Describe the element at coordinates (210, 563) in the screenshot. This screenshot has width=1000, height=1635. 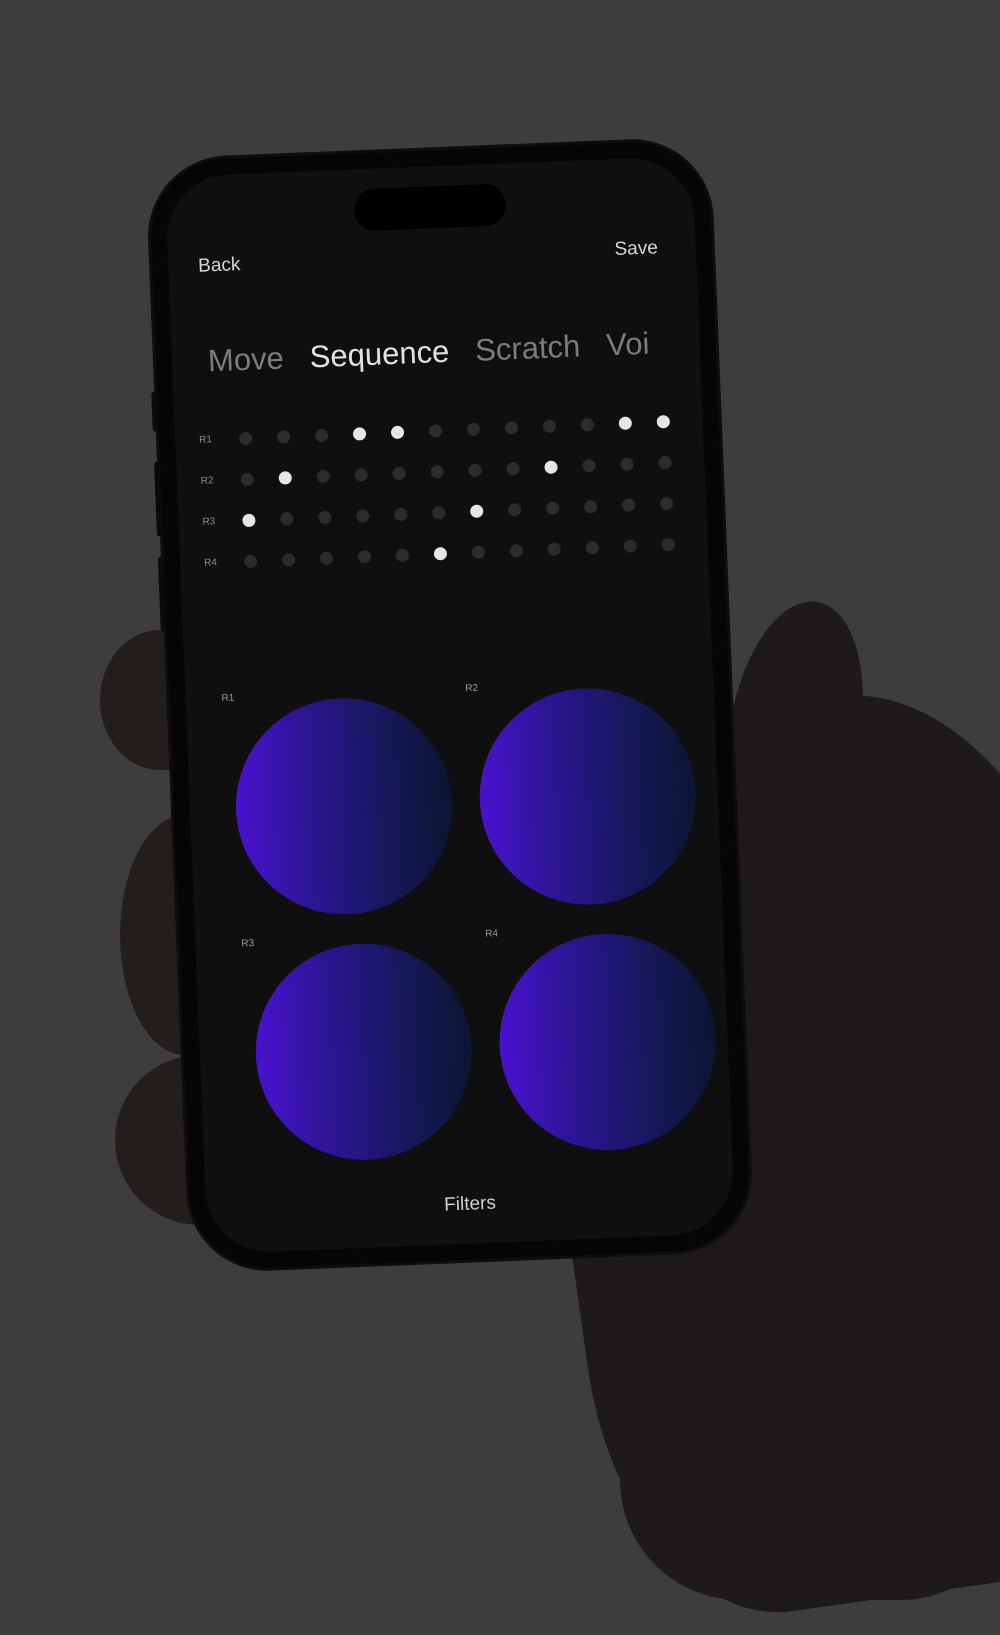
I see `row-label: R4` at that location.